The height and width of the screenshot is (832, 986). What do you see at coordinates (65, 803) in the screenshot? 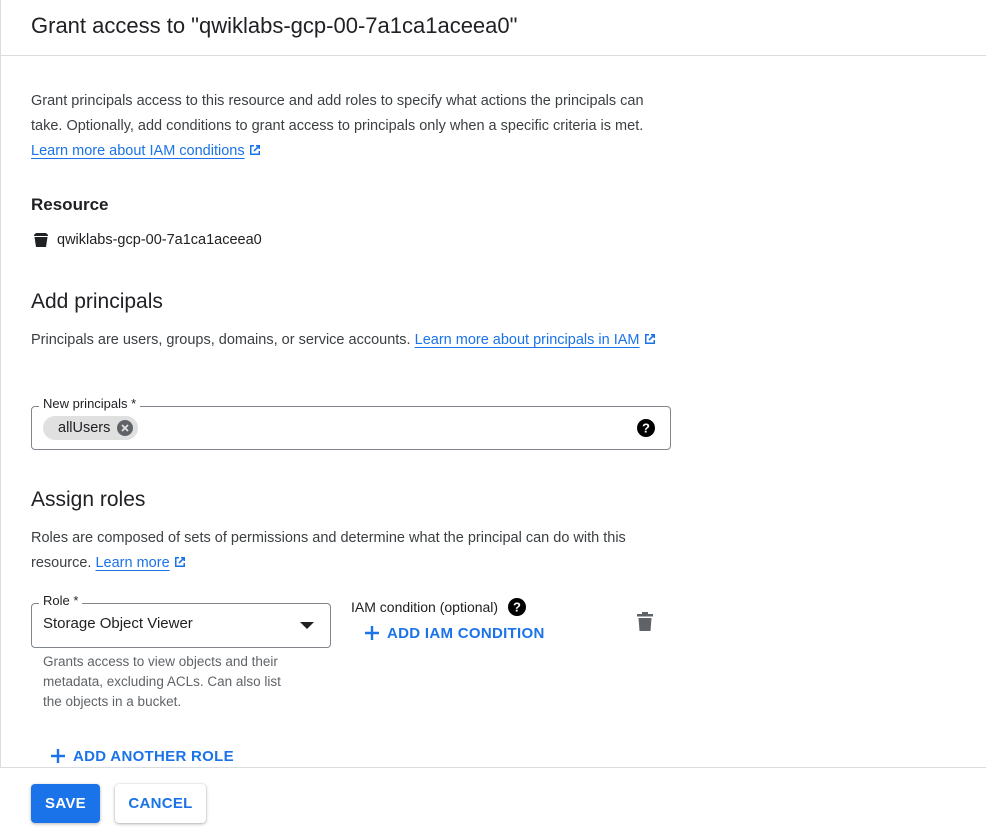
I see `save-button: SAVE` at bounding box center [65, 803].